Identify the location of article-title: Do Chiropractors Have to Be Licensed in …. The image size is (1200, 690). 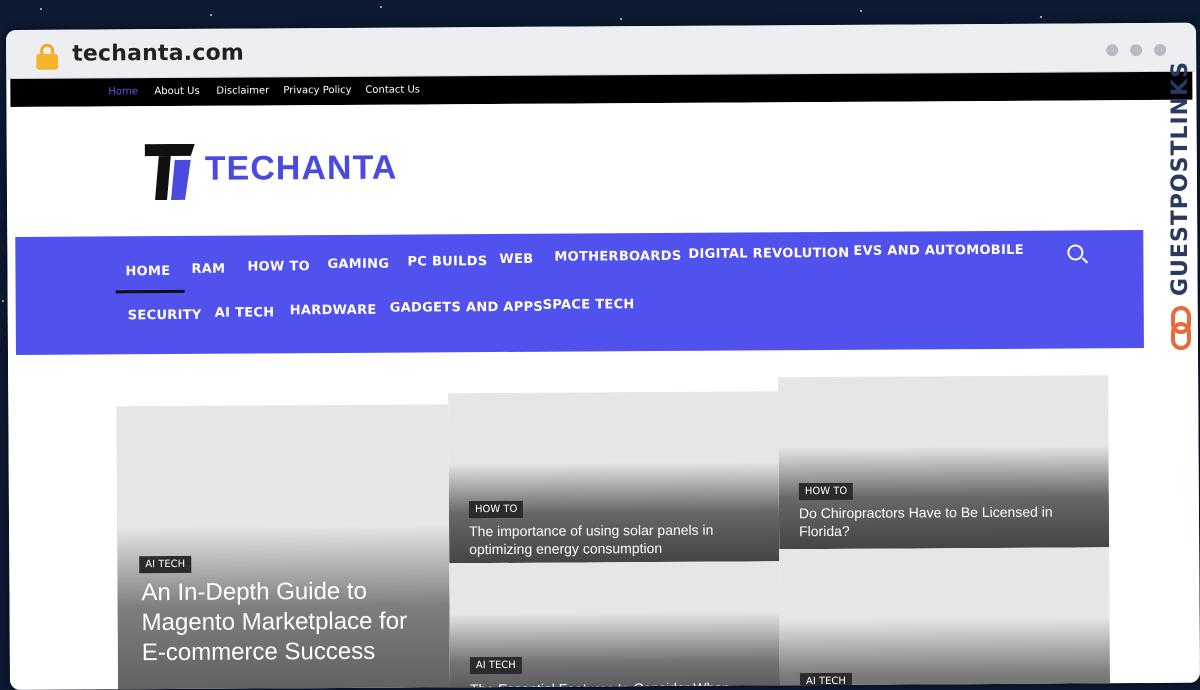
(939, 521).